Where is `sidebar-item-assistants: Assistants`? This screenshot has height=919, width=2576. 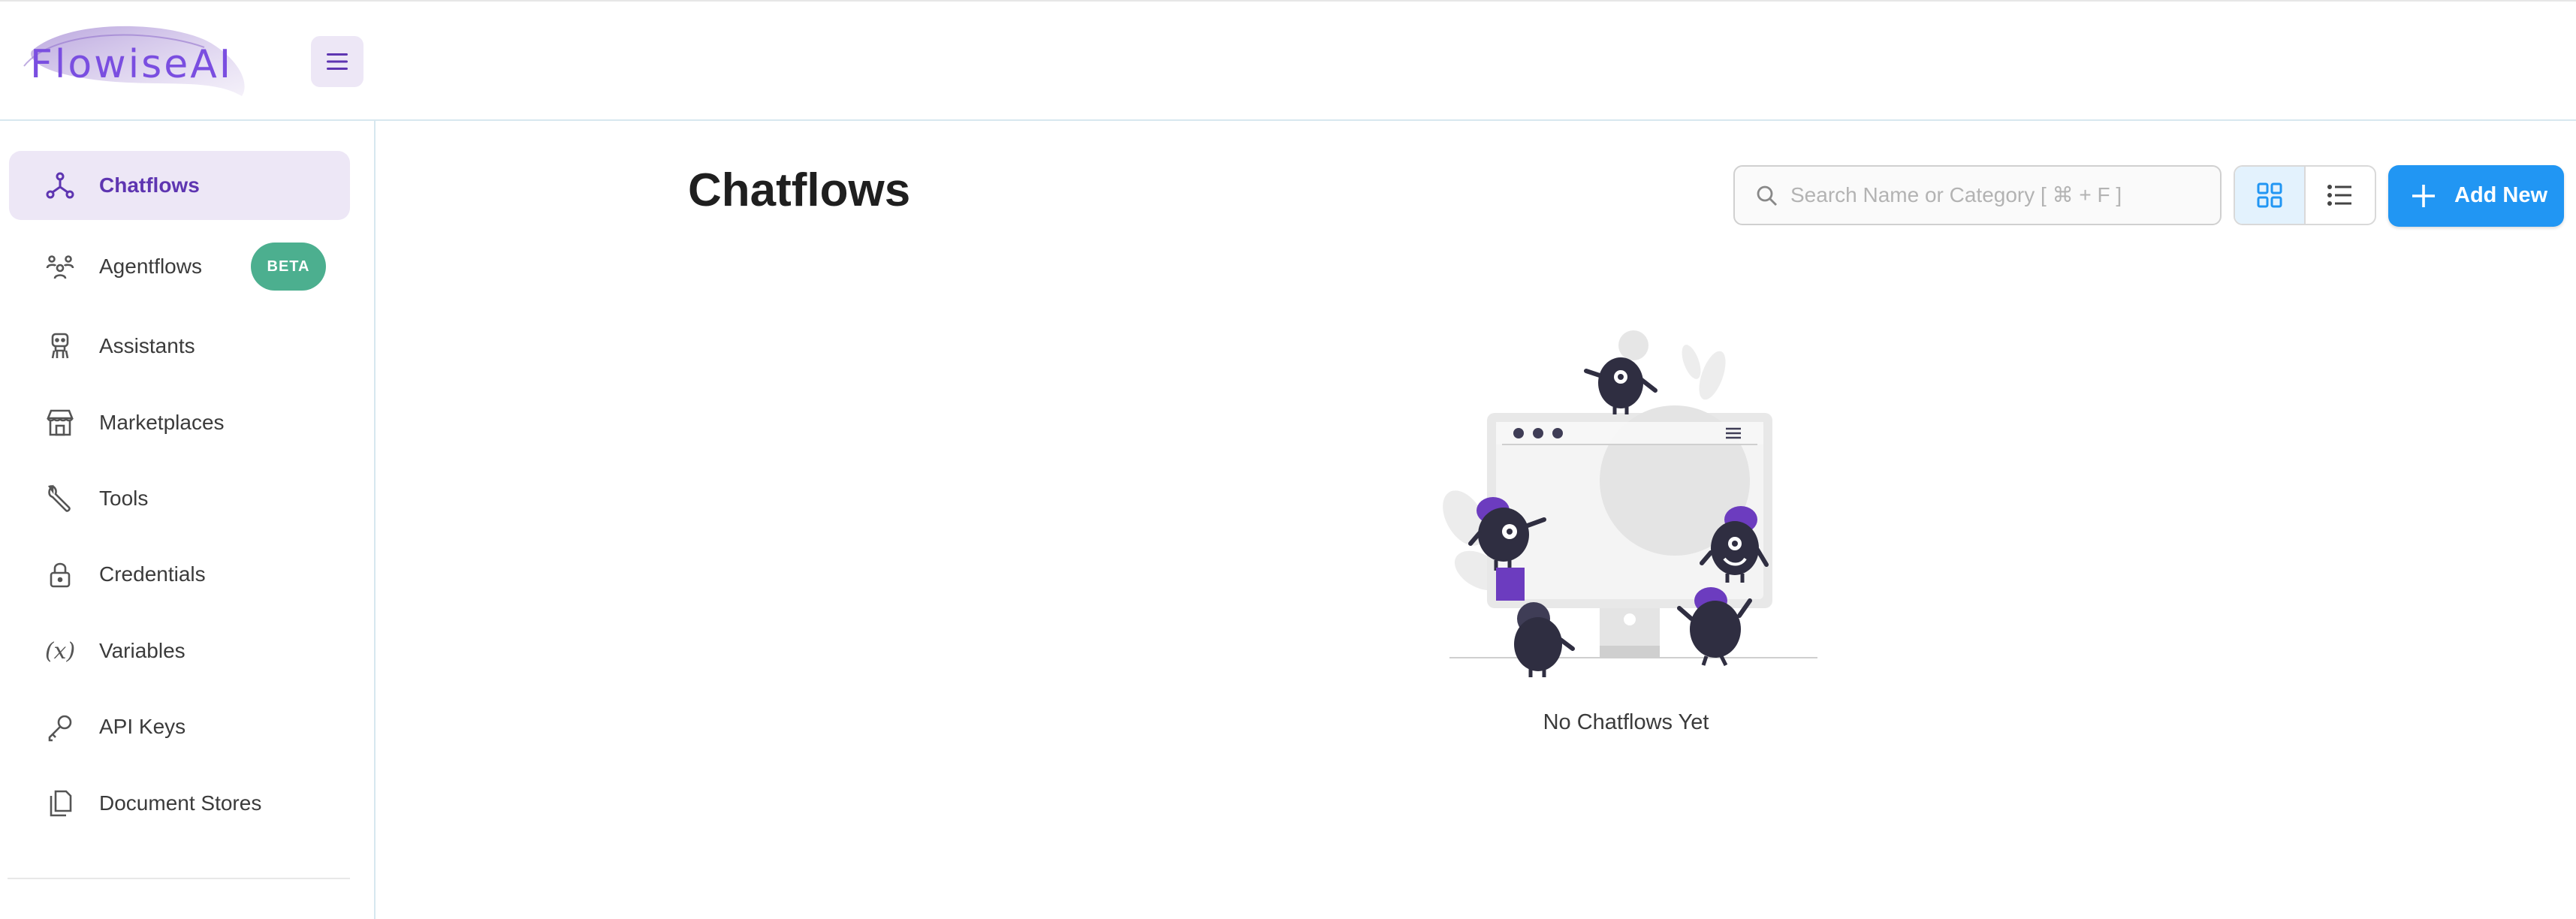
sidebar-item-assistants: Assistants is located at coordinates (180, 346).